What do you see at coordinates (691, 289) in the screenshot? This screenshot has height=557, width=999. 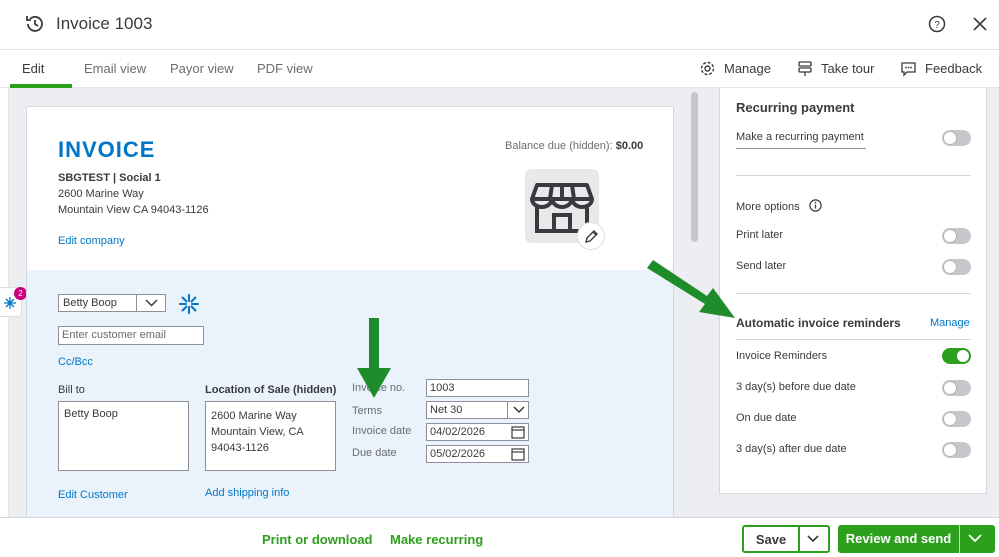 I see `annotation-arrow-diagonal` at bounding box center [691, 289].